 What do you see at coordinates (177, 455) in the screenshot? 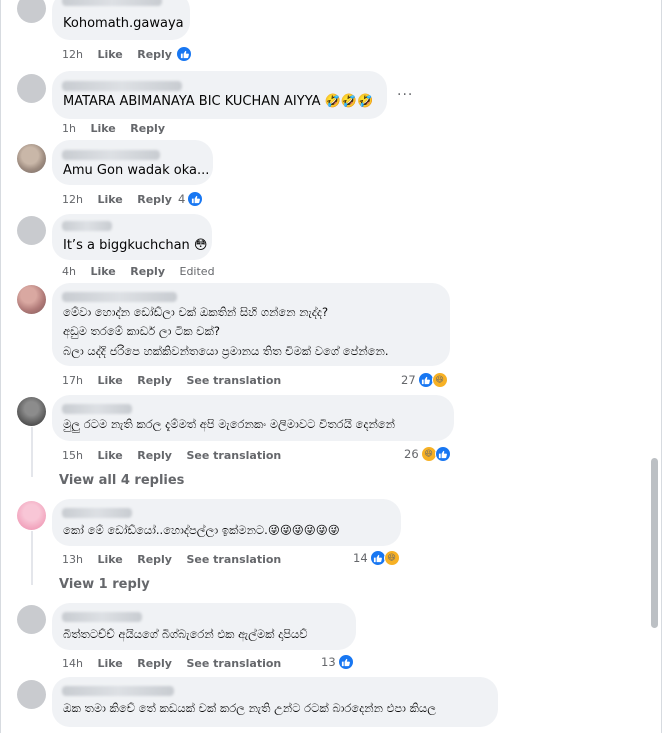
I see `comment-actions: 15h Like Reply See translation` at bounding box center [177, 455].